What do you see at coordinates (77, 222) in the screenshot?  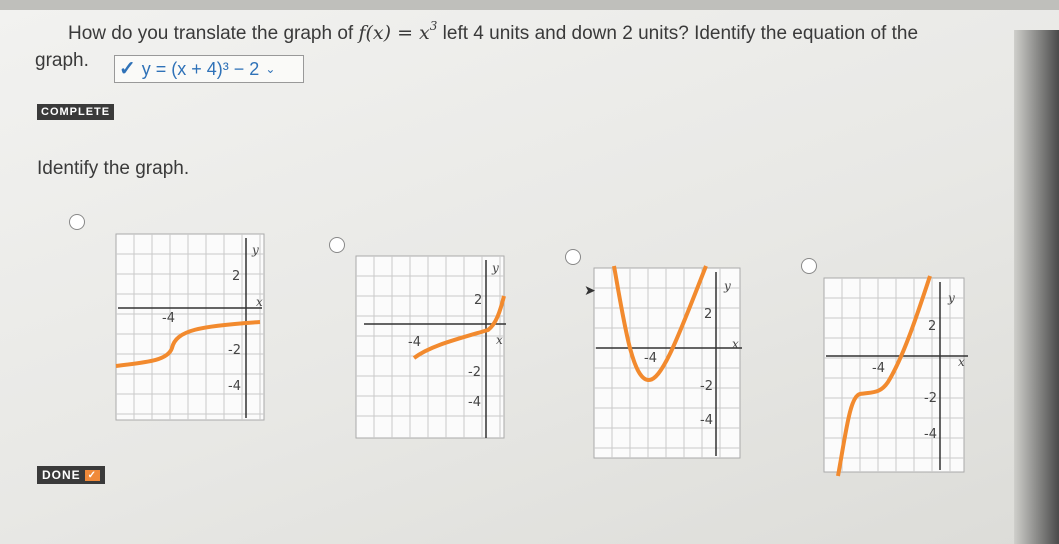 I see `radio-graph-a` at bounding box center [77, 222].